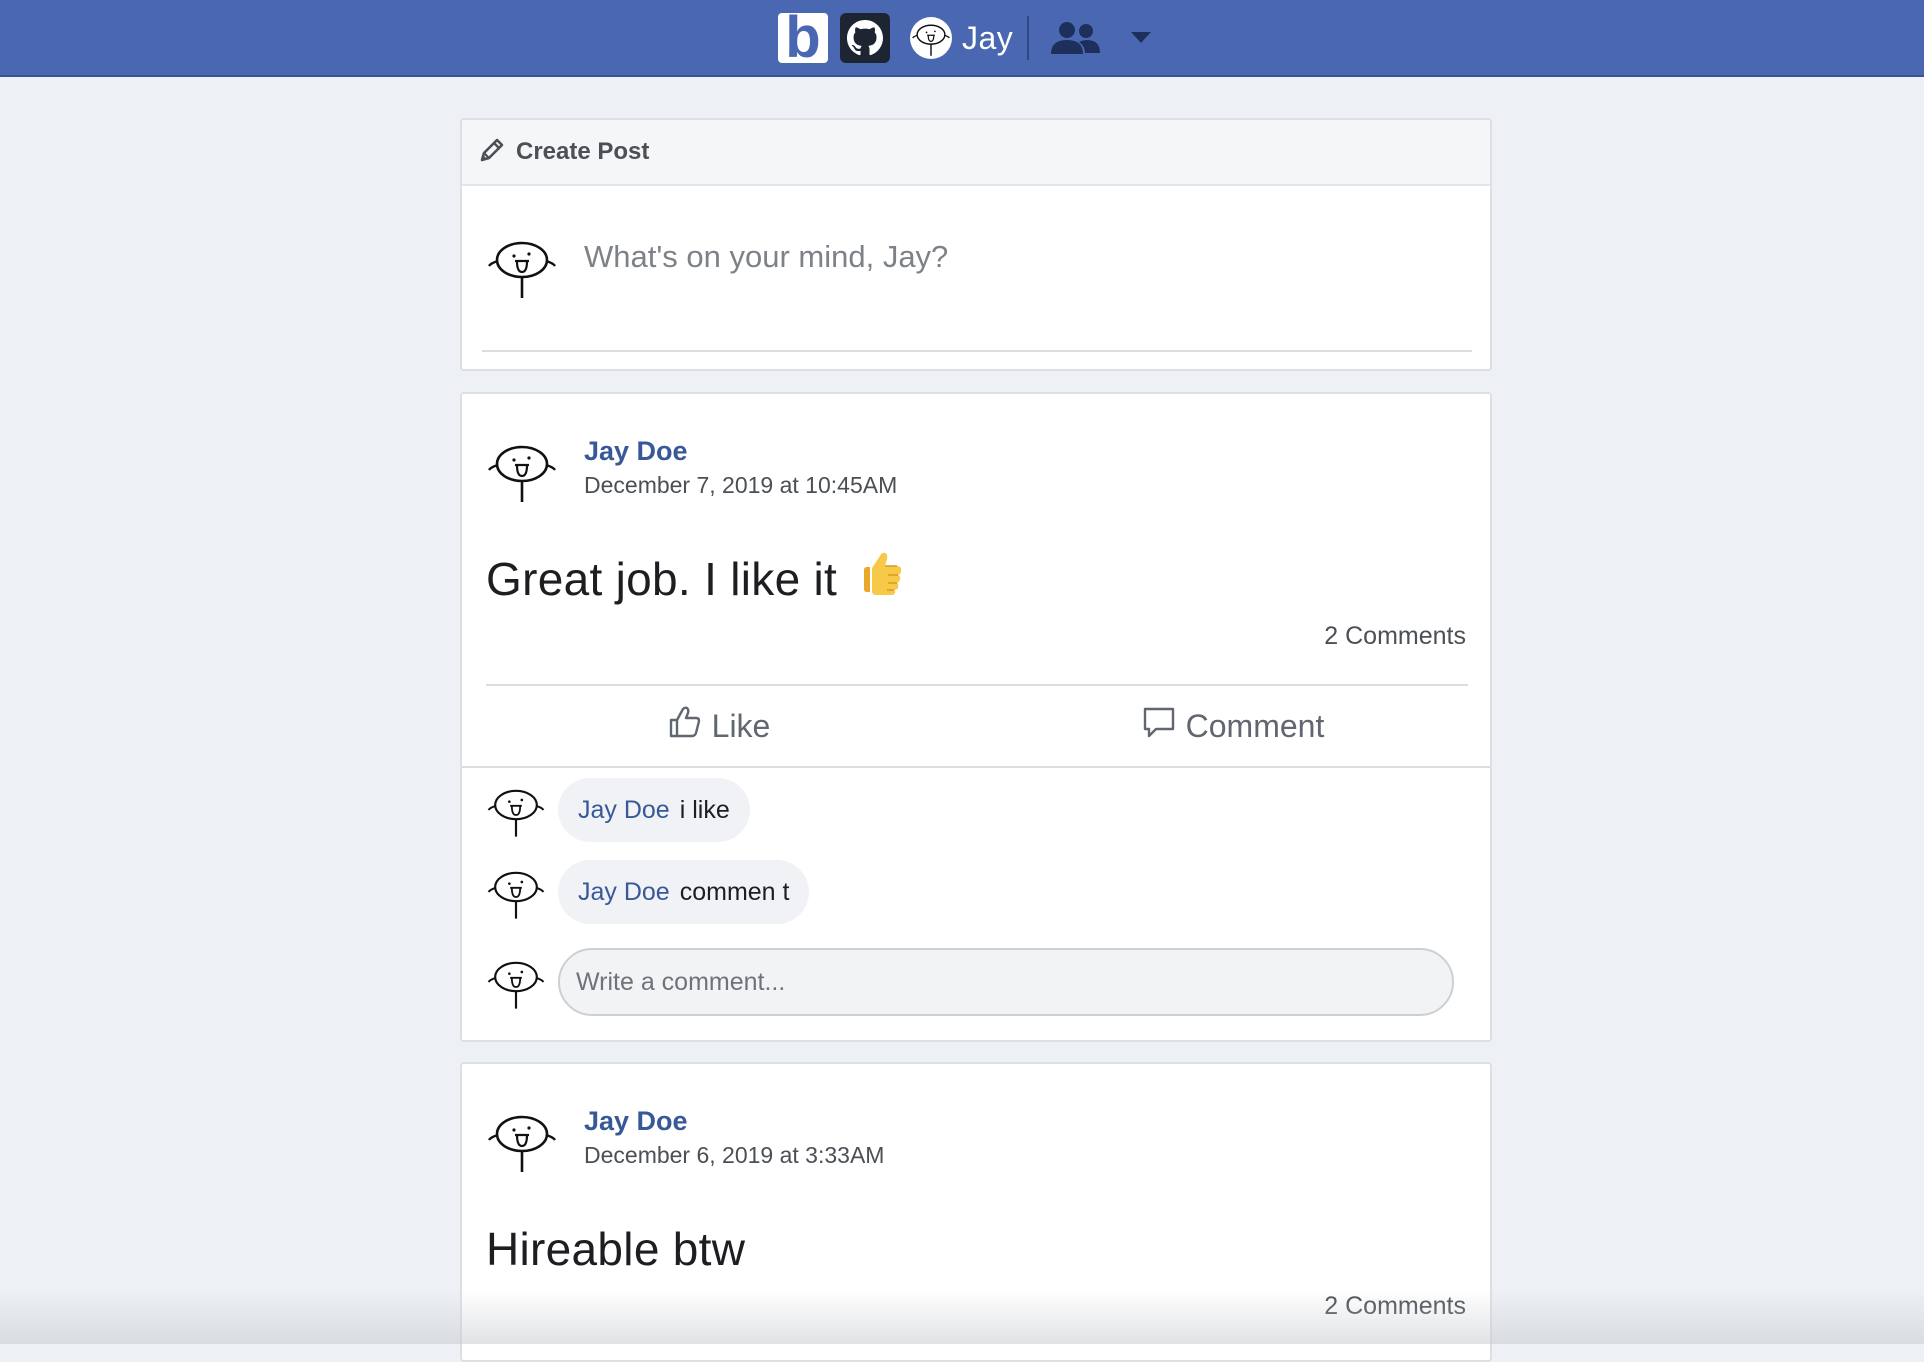 This screenshot has width=1924, height=1362. Describe the element at coordinates (1006, 982) in the screenshot. I see `write-comment-input` at that location.